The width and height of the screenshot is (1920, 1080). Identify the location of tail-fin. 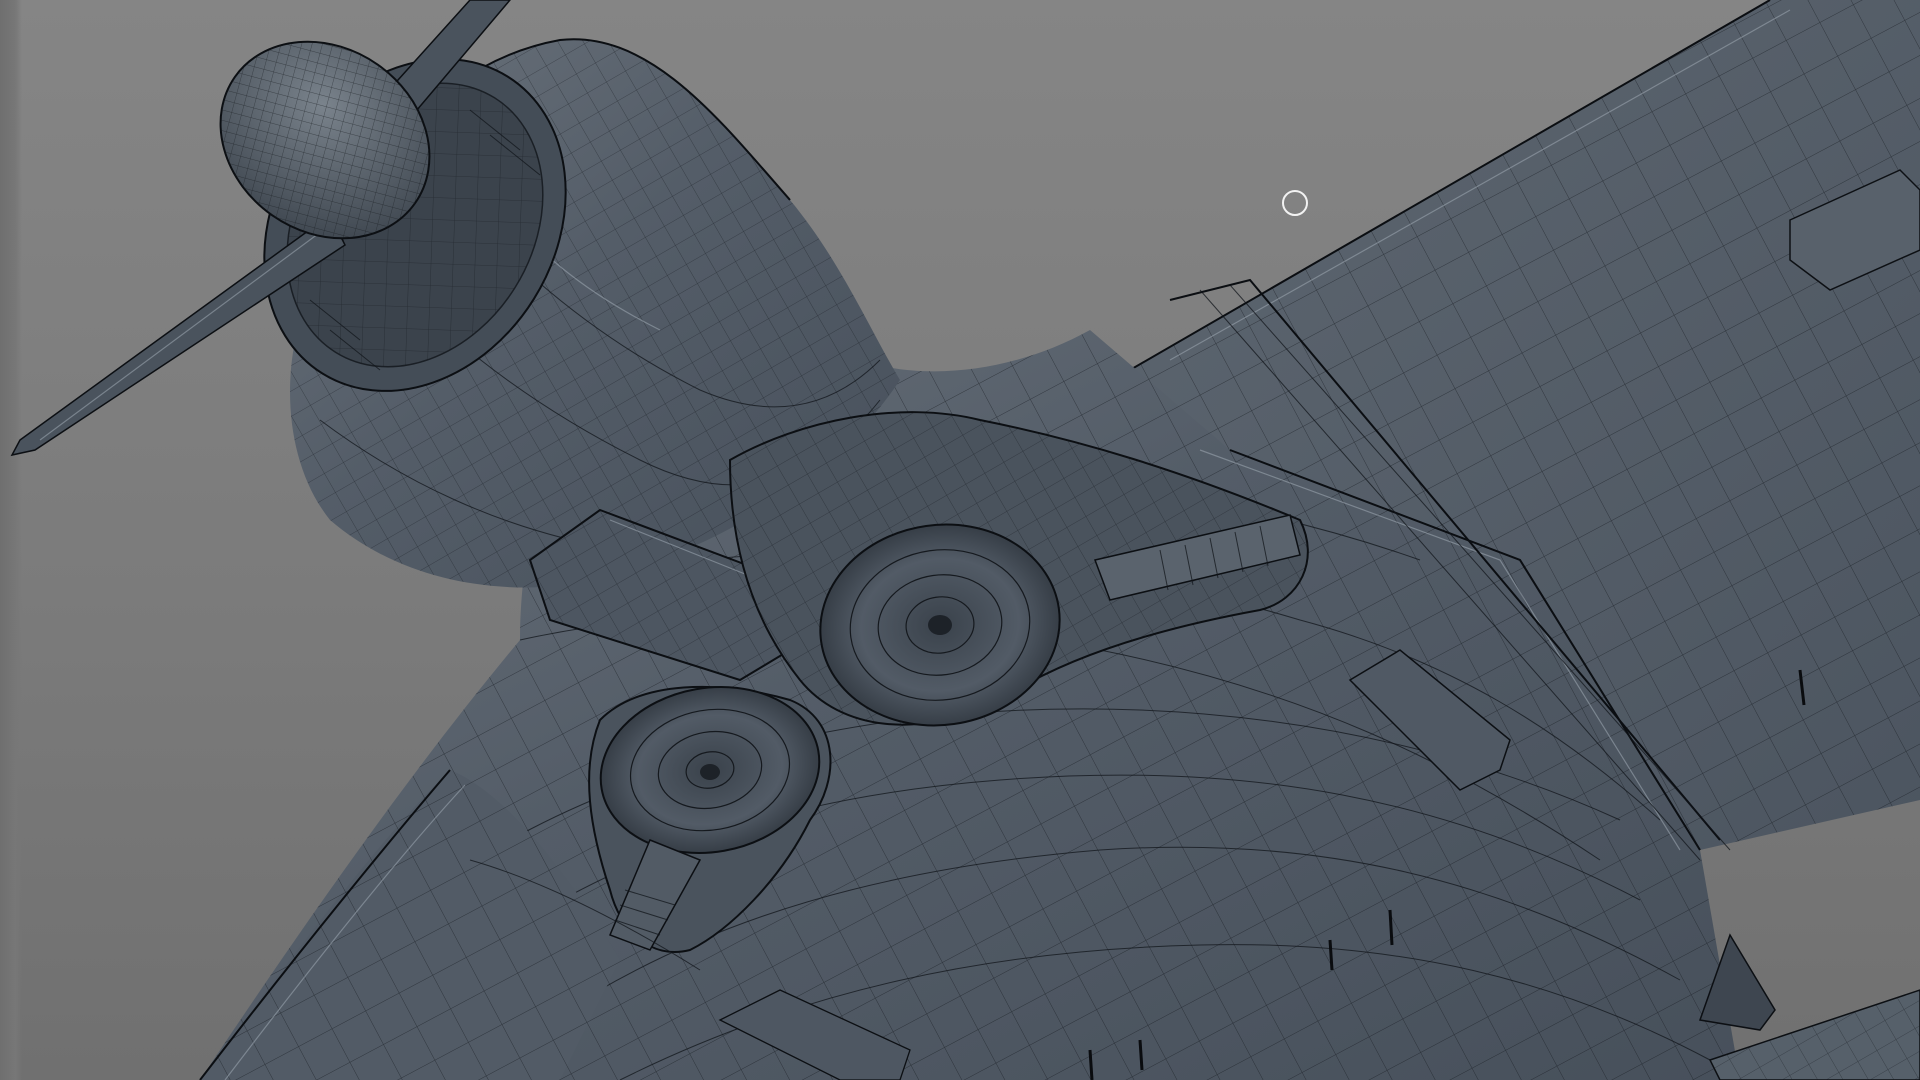
(1809, 1006).